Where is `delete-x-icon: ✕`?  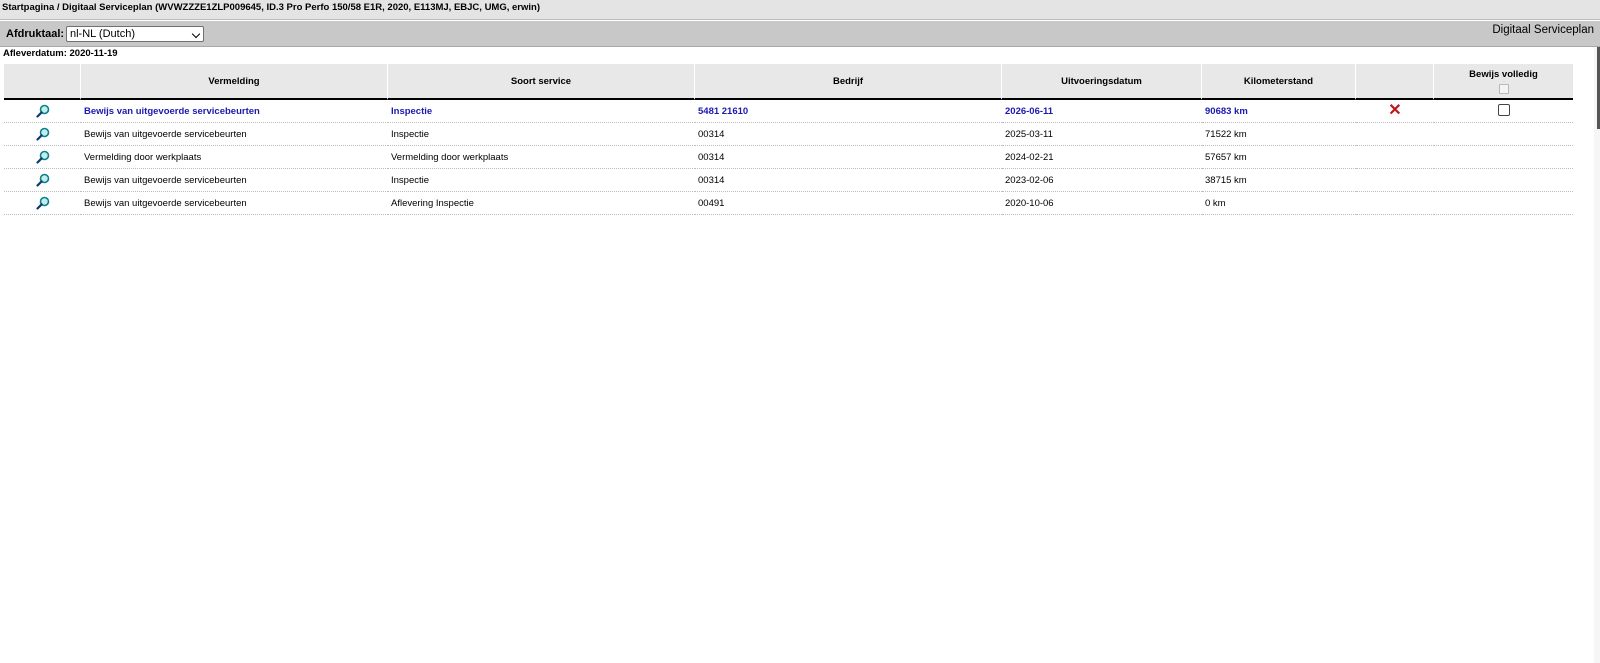
delete-x-icon: ✕ is located at coordinates (1394, 110).